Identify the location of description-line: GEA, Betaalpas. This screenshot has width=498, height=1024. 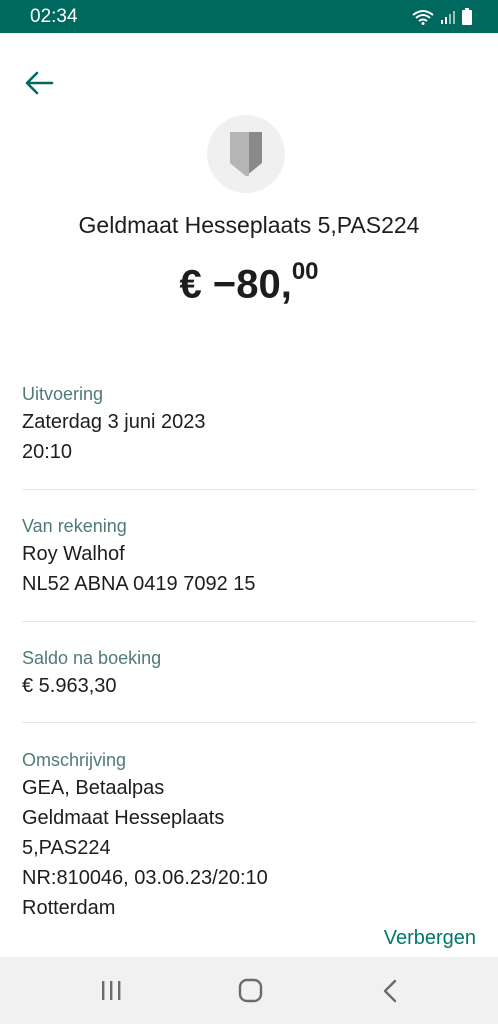
(93, 788).